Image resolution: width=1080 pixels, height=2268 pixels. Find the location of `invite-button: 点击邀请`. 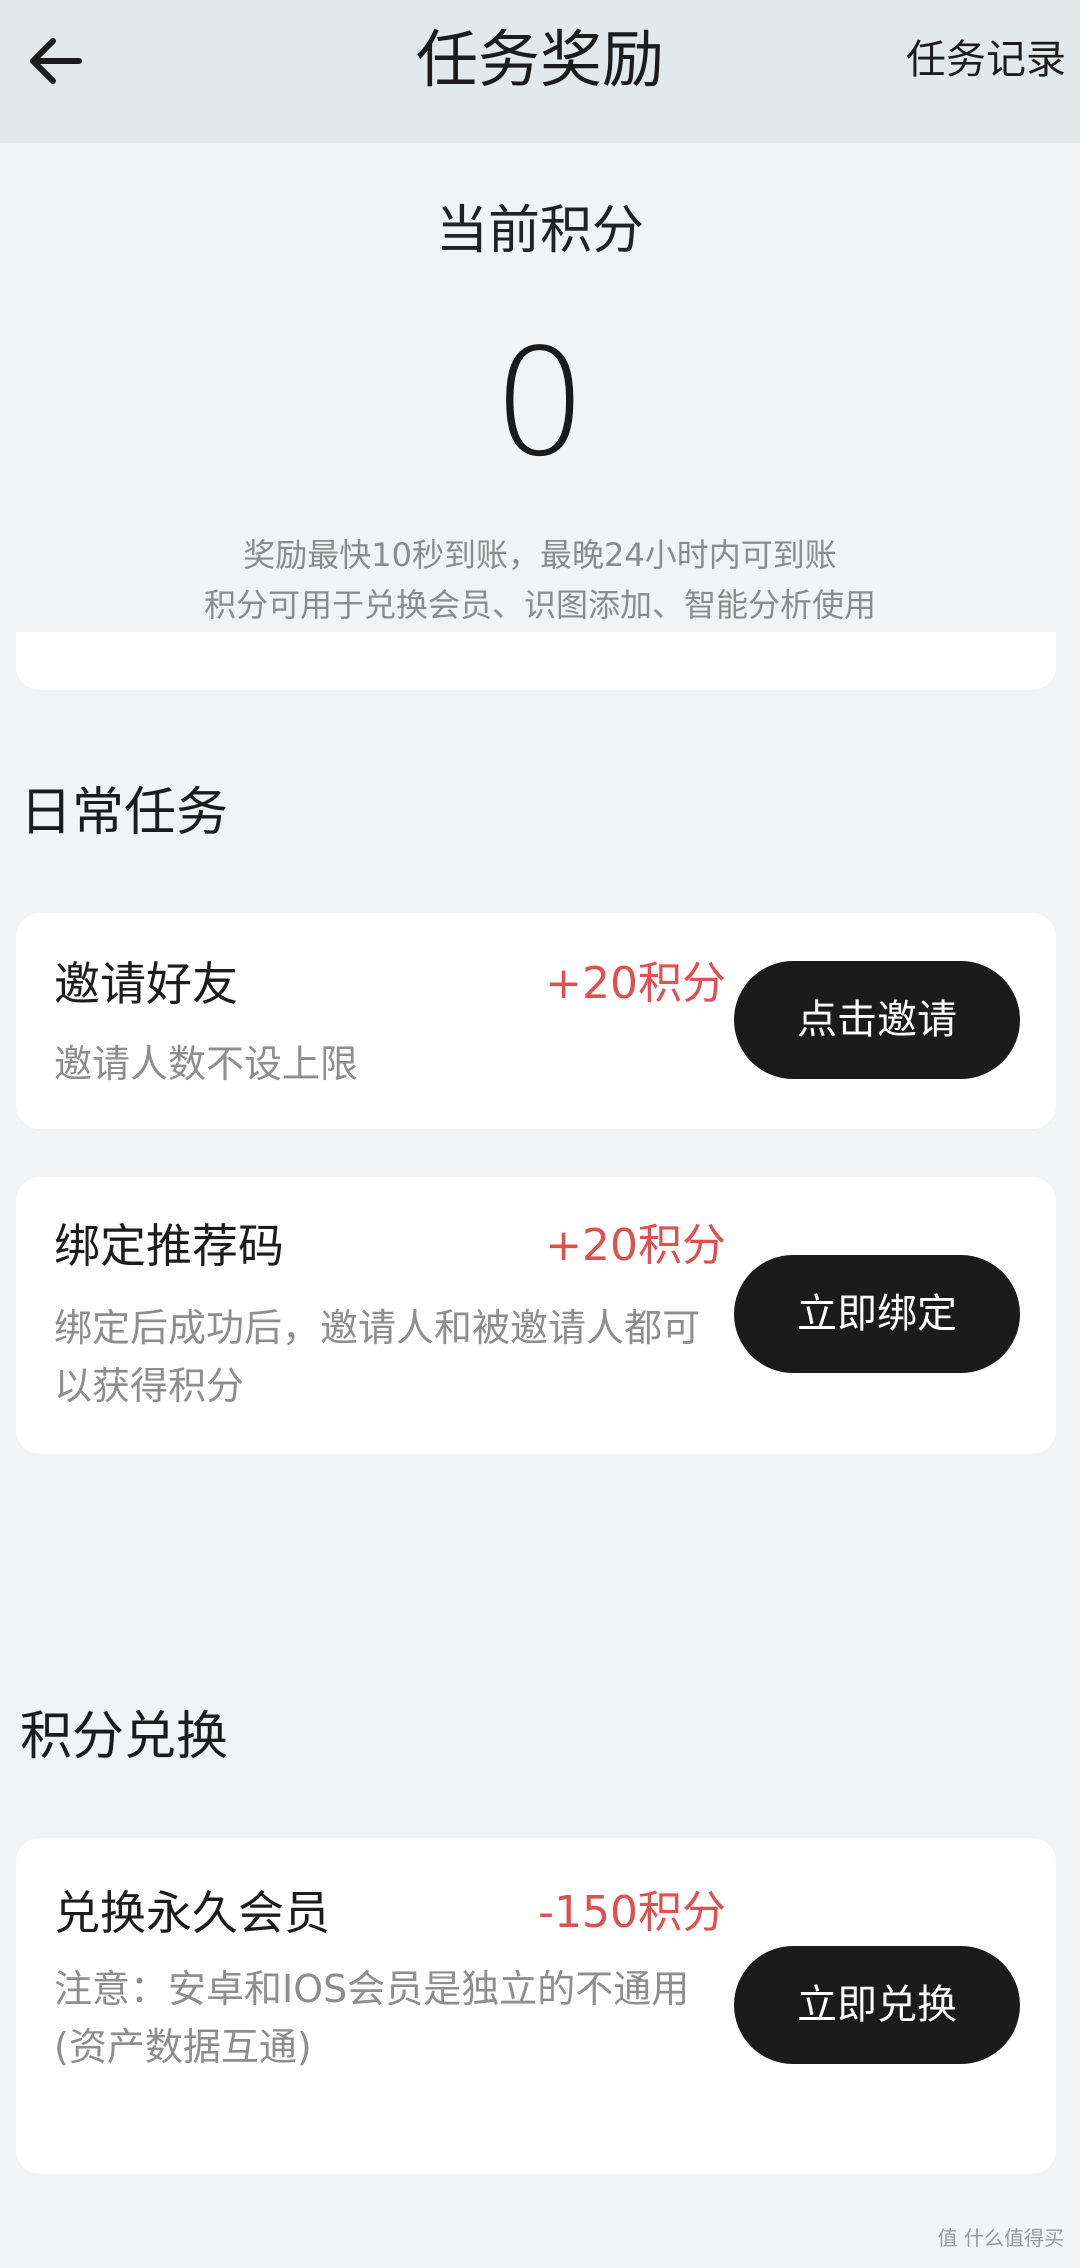

invite-button: 点击邀请 is located at coordinates (877, 1020).